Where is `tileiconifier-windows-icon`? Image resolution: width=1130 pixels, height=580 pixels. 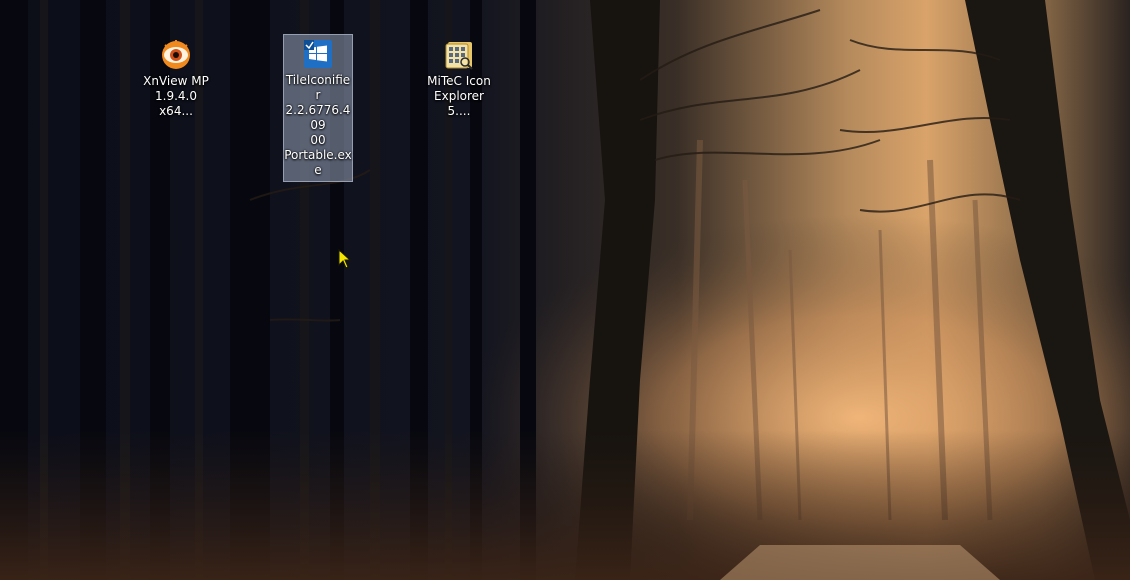 tileiconifier-windows-icon is located at coordinates (318, 54).